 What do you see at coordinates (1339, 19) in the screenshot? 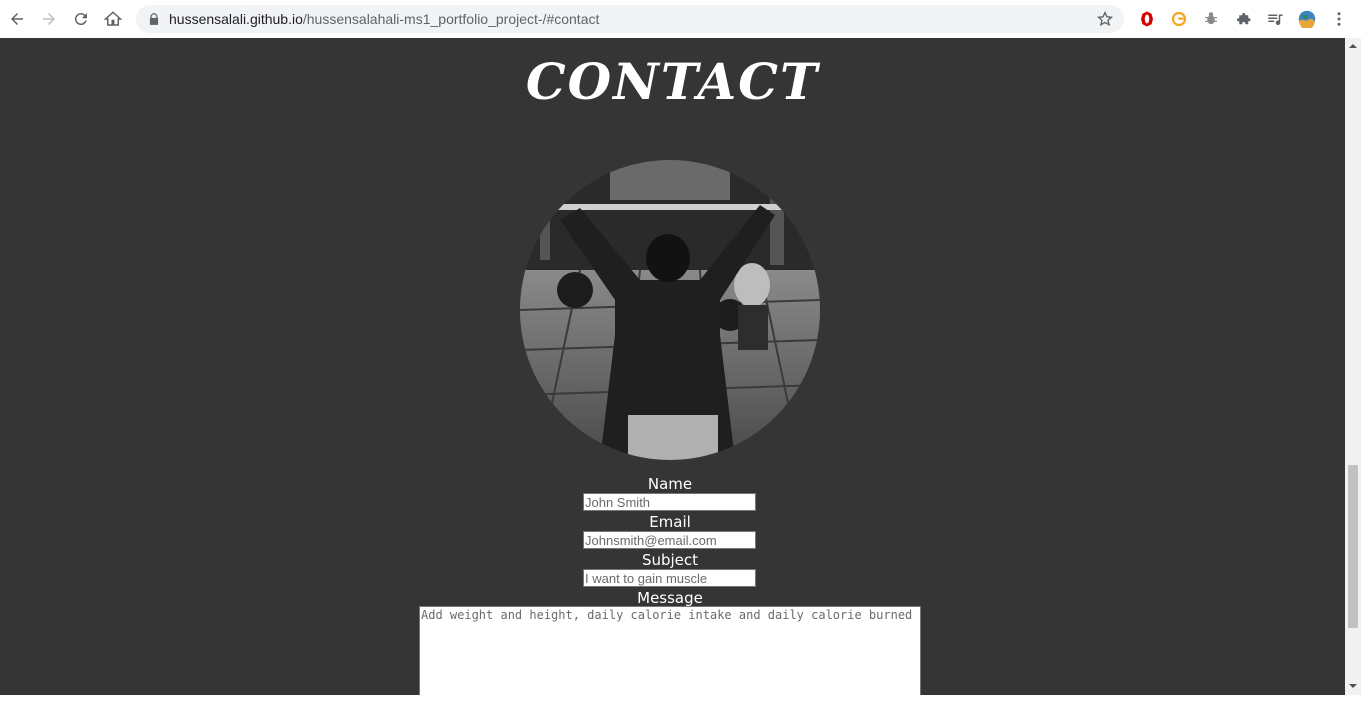
I see `browser-menu-icon` at bounding box center [1339, 19].